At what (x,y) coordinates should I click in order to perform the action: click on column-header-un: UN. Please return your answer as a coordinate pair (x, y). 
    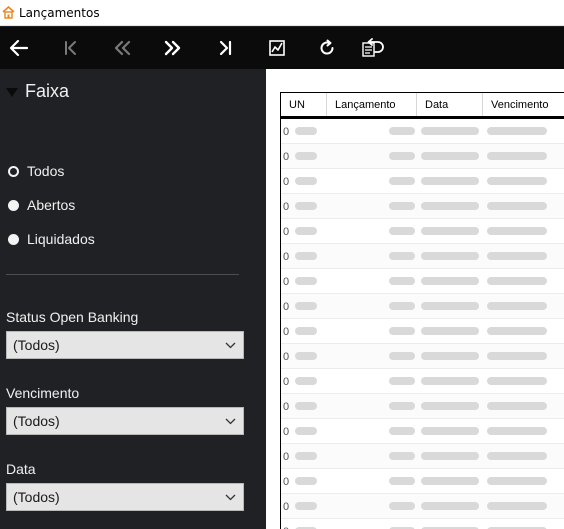
    Looking at the image, I should click on (304, 104).